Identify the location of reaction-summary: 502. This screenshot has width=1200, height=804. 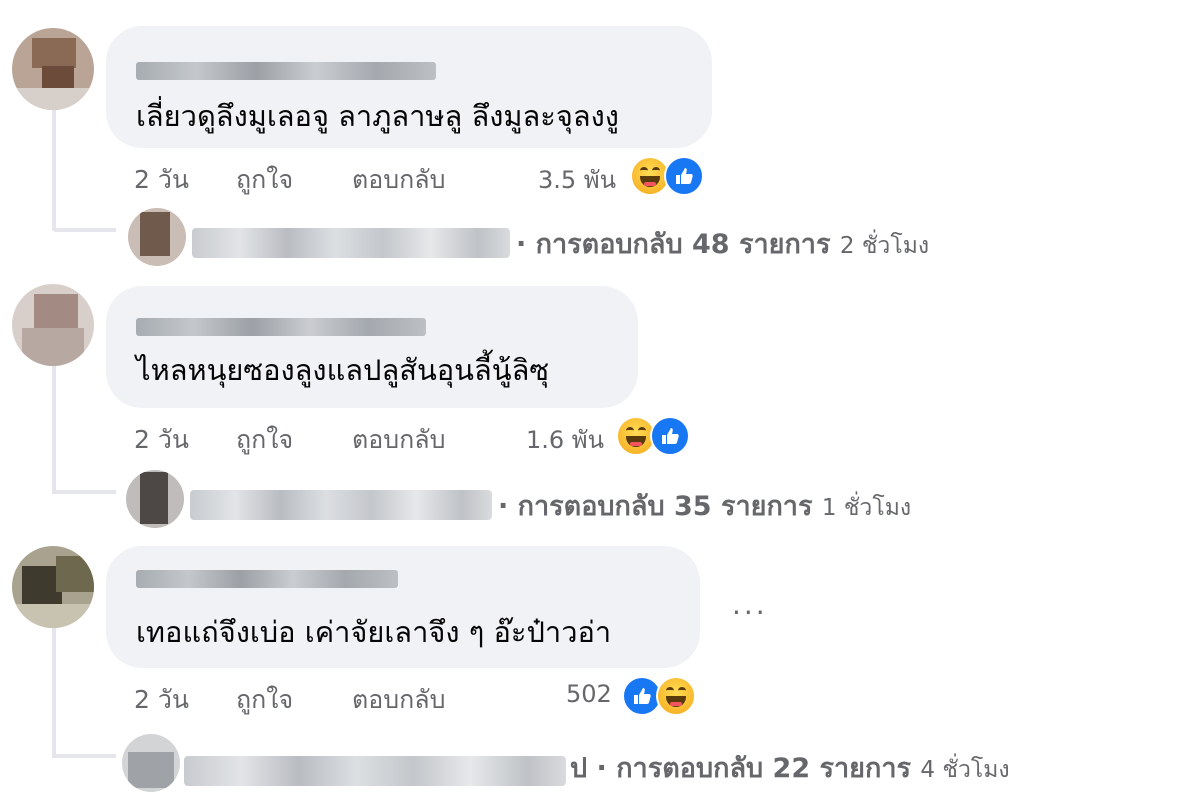
(636, 696).